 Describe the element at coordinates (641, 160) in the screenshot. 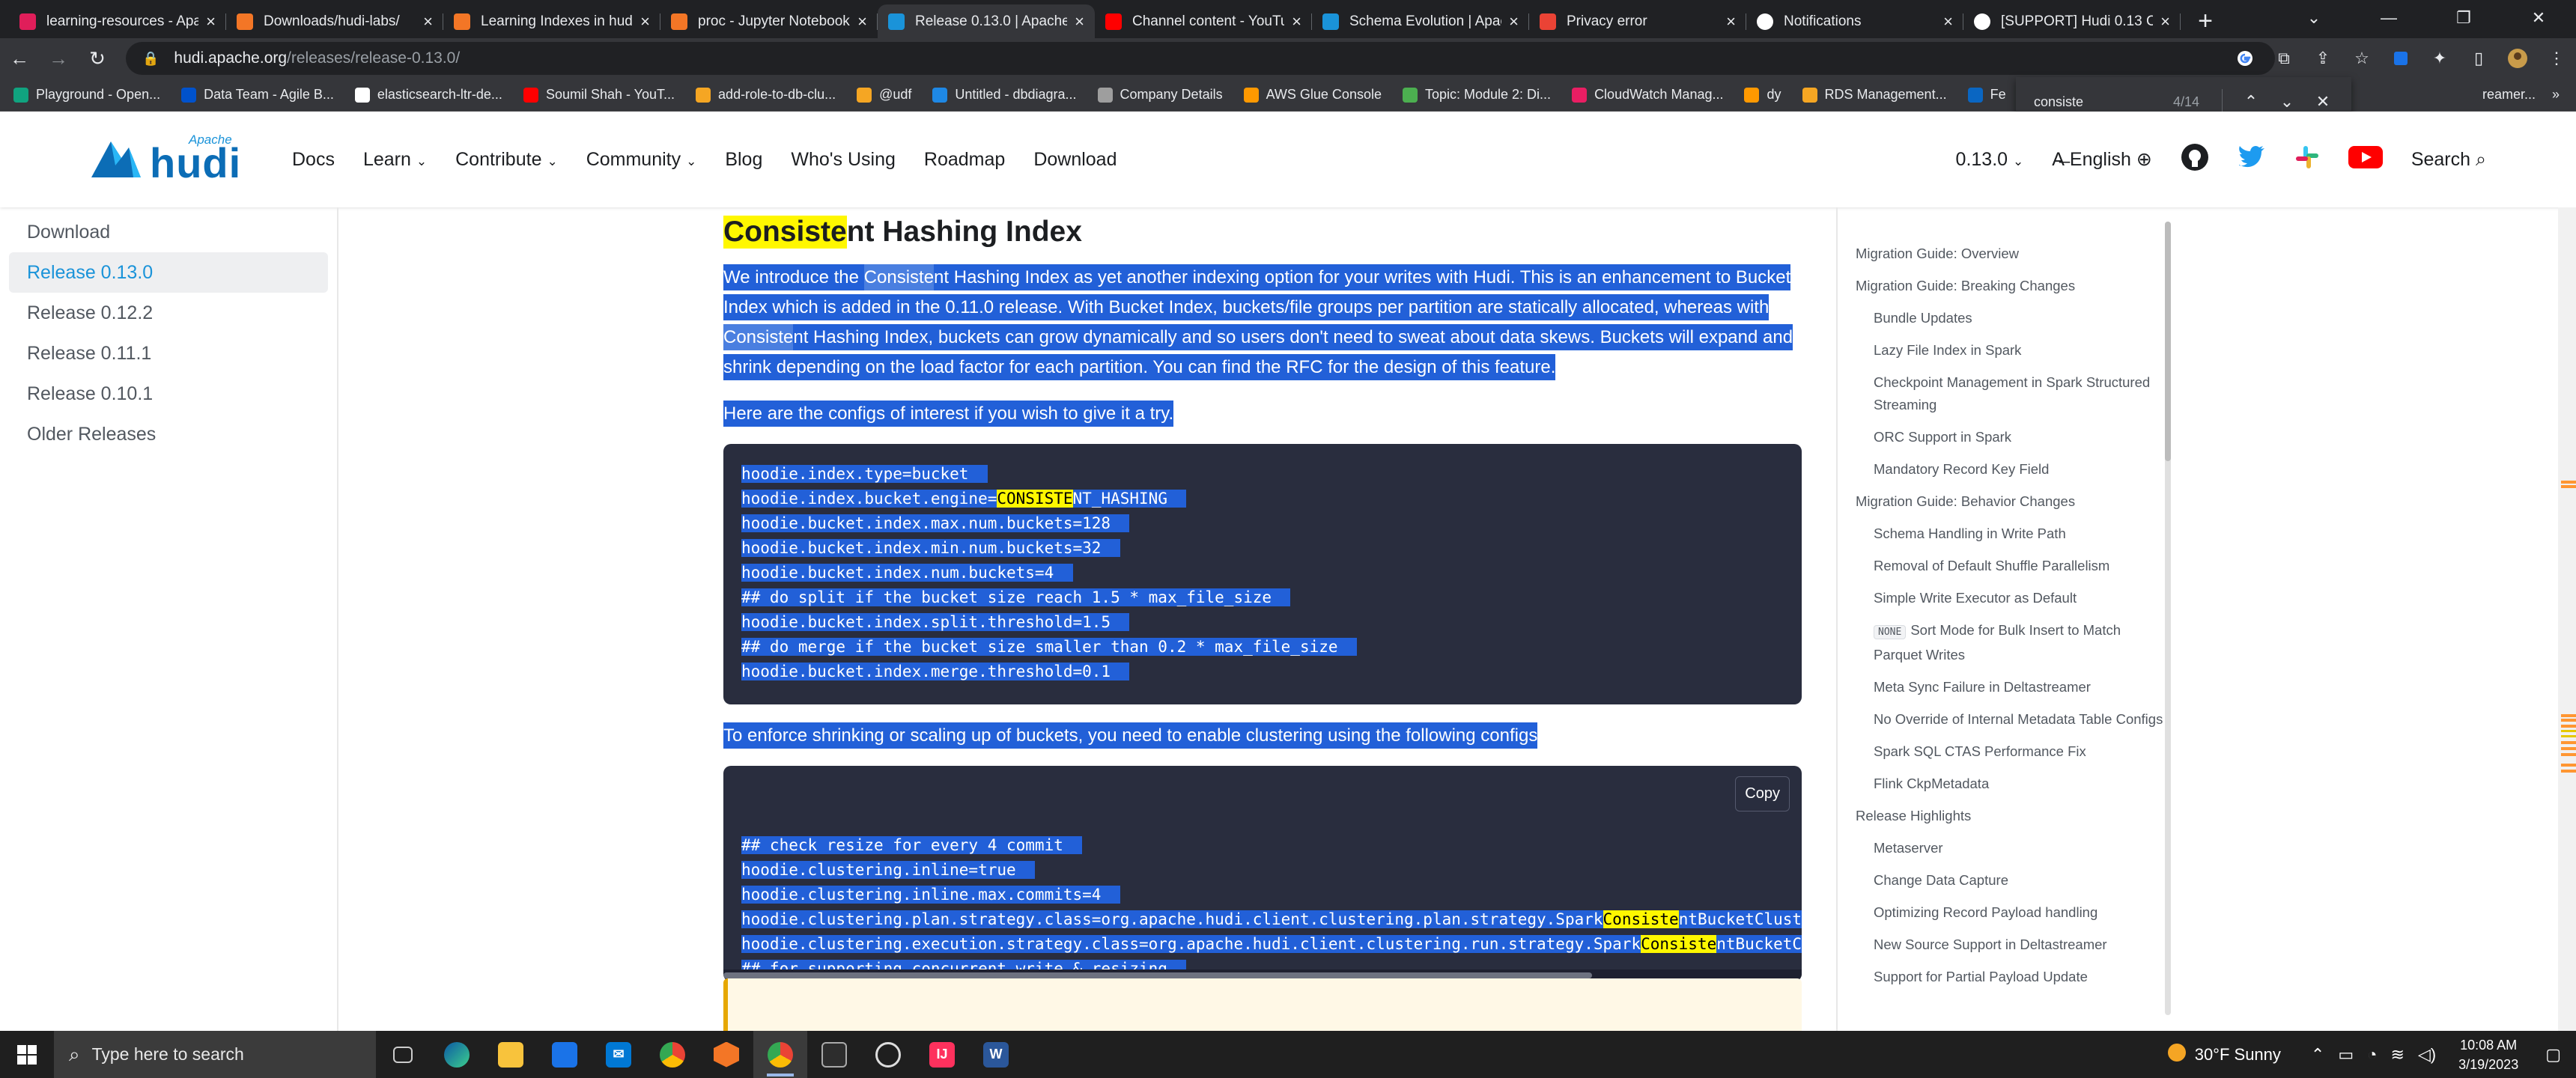

I see `nav-community: Community ⌄` at that location.